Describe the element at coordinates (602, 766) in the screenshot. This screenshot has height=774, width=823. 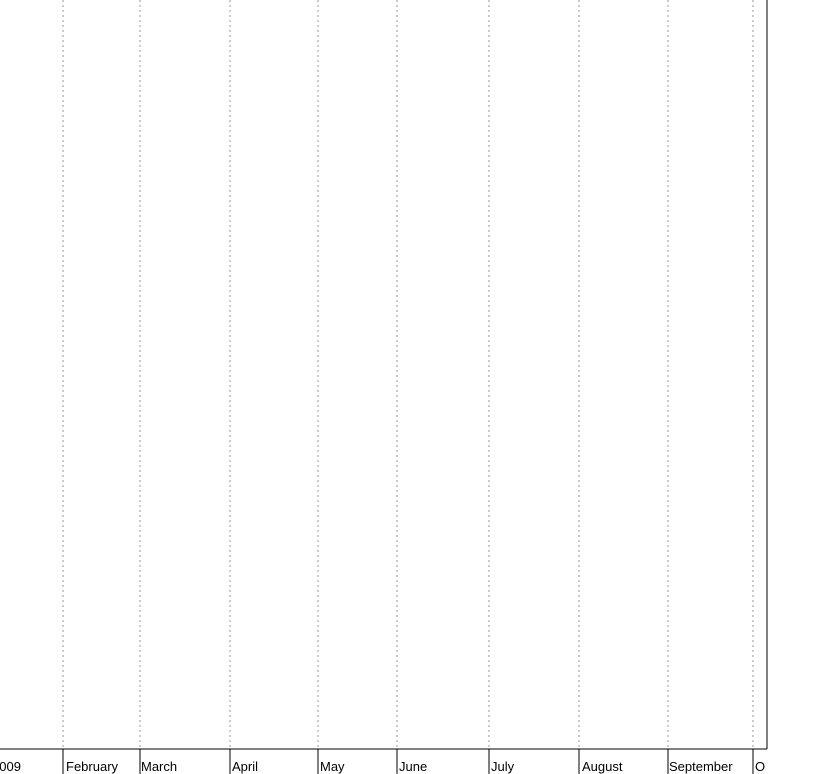
I see `x-tick-label: August` at that location.